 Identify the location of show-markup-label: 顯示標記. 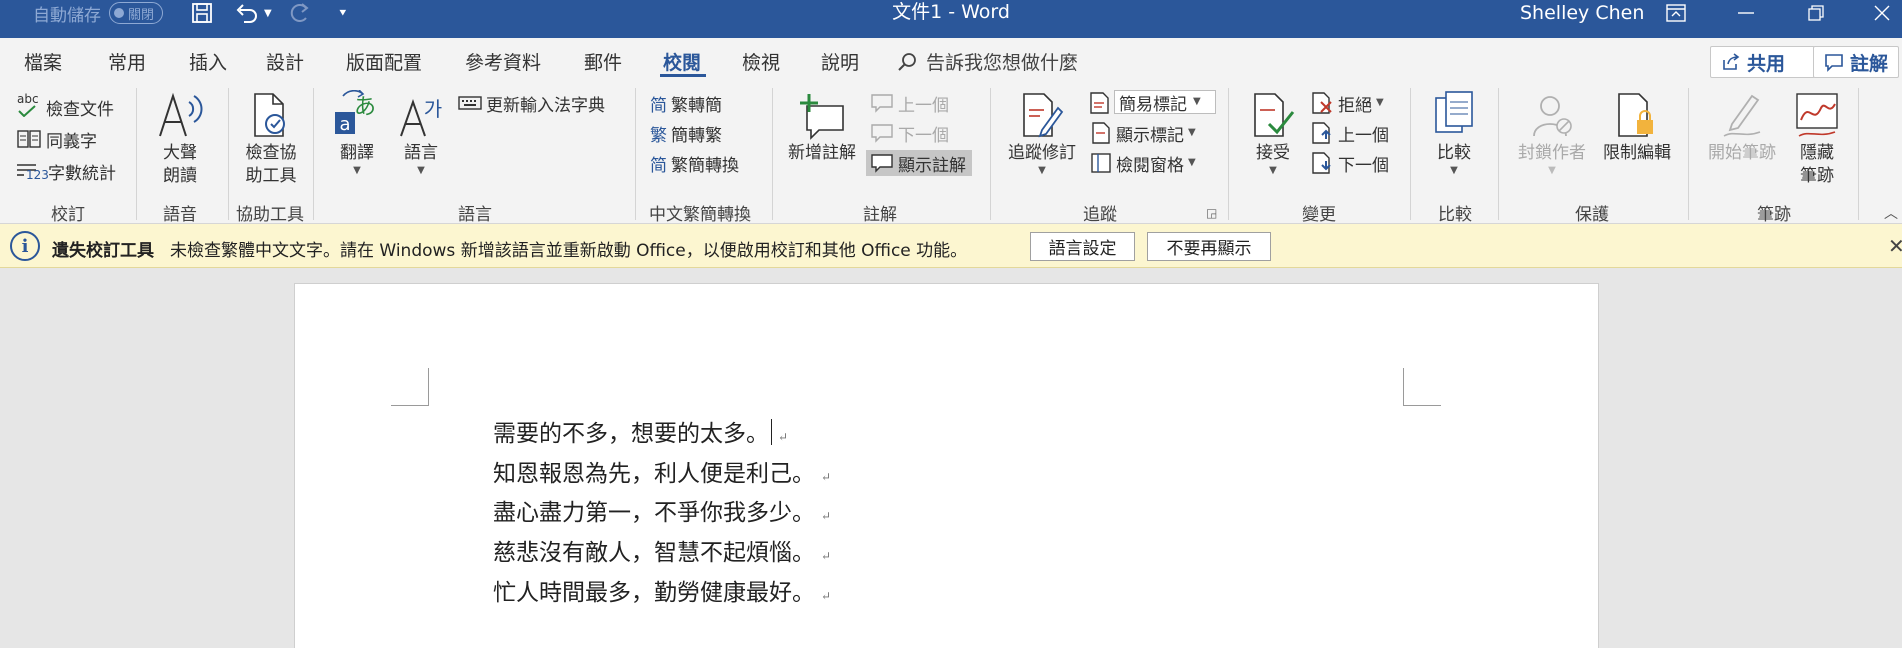
(1150, 135).